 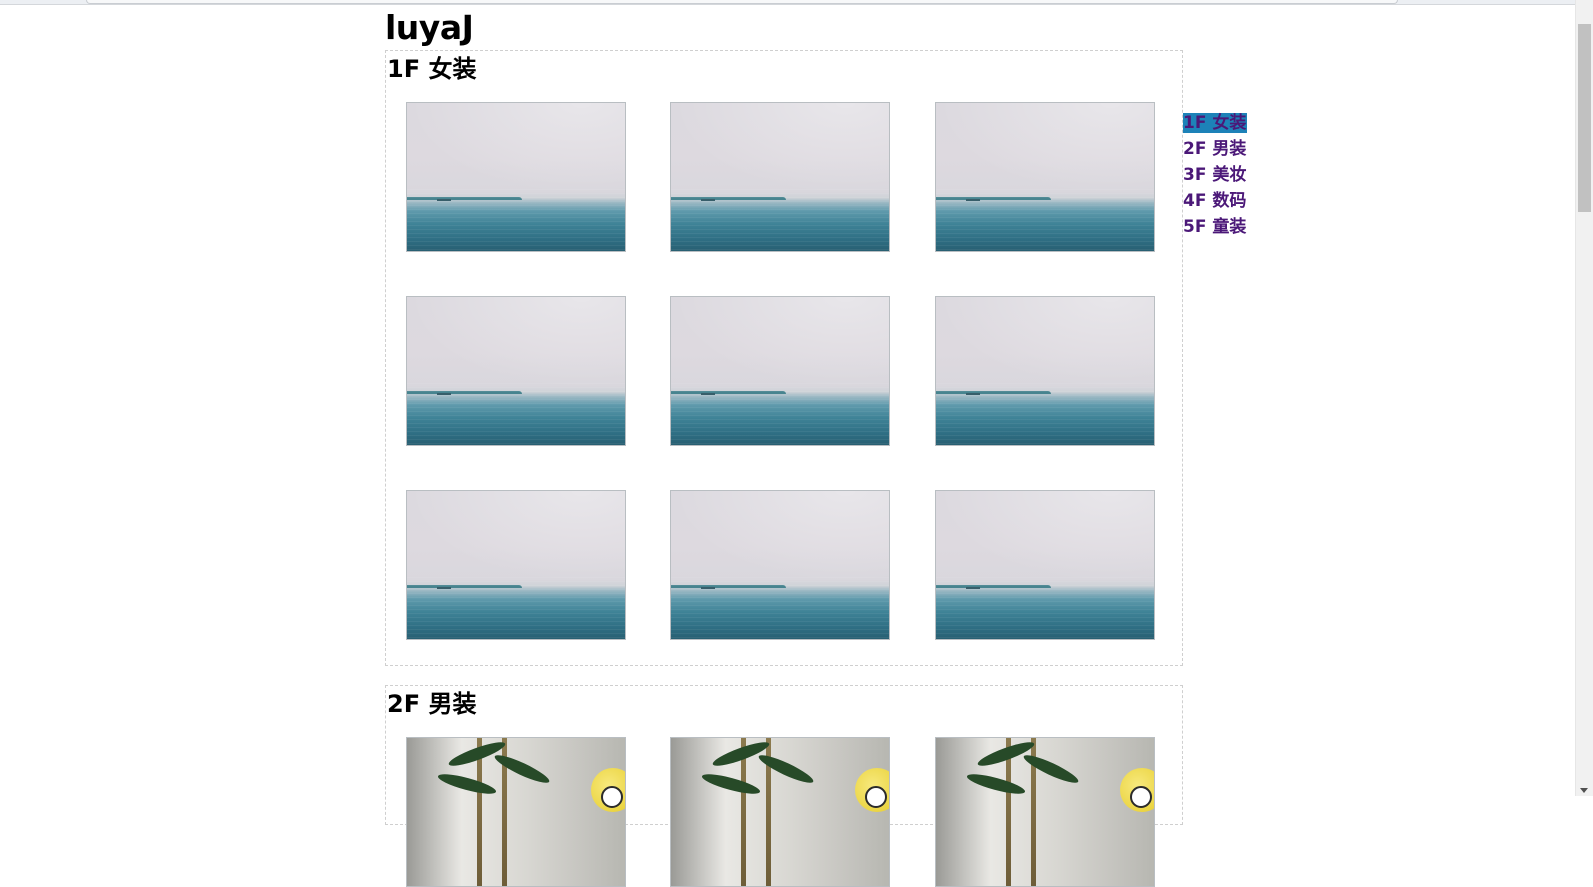 I want to click on side-nav-item-2f: 2F 男装, so click(x=1218, y=151).